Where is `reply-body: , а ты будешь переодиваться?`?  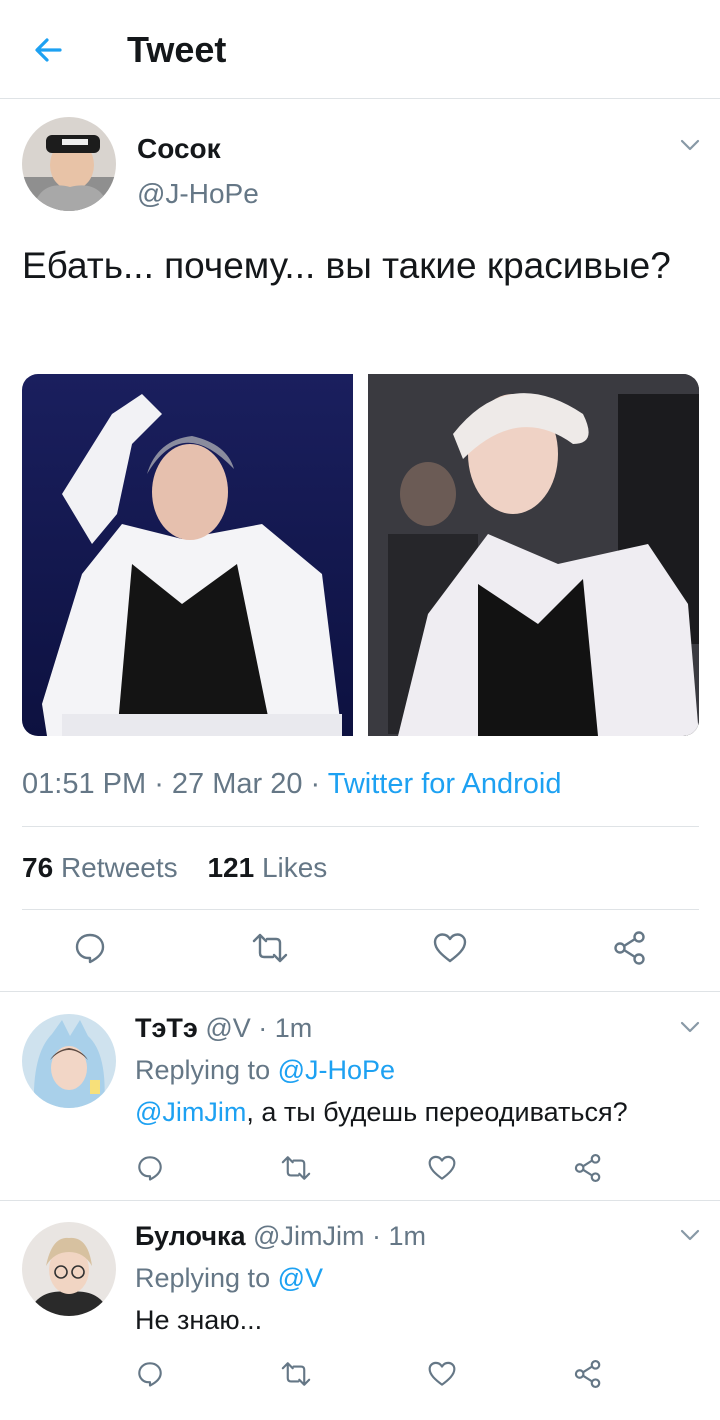 reply-body: , а ты будешь переодиваться? is located at coordinates (437, 1112).